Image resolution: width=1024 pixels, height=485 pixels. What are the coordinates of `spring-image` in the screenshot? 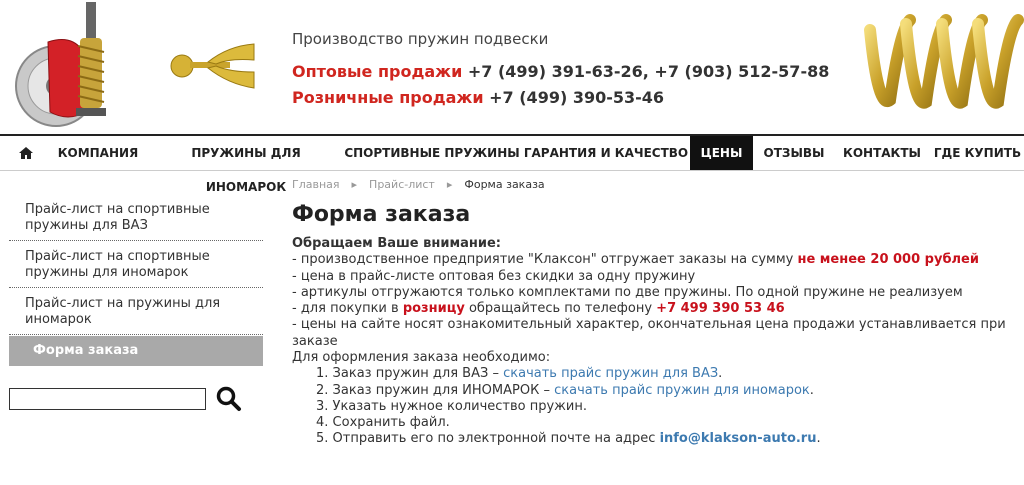 It's located at (944, 61).